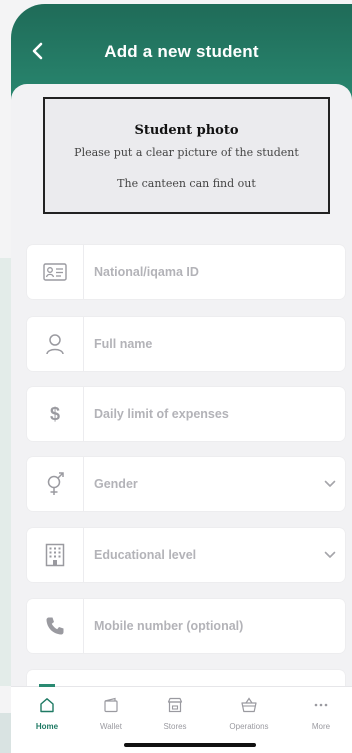 The width and height of the screenshot is (352, 753). I want to click on tab-label: Wallet, so click(111, 726).